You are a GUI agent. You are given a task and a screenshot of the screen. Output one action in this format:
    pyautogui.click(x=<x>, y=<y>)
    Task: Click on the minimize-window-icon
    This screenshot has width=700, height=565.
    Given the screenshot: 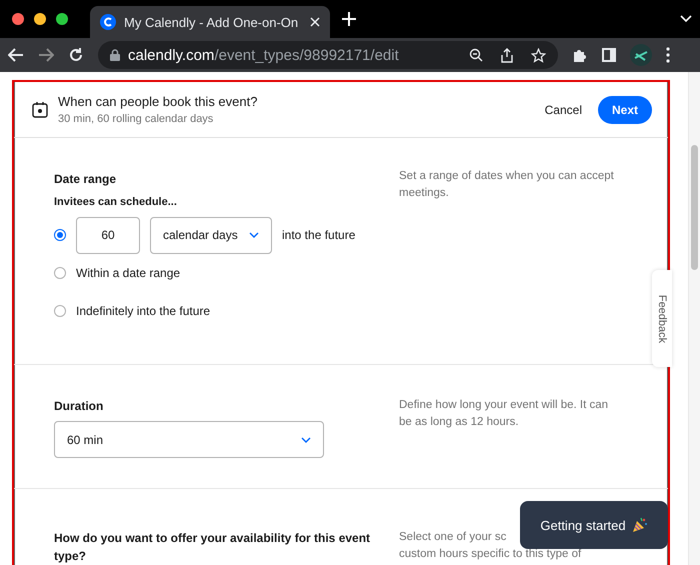 What is the action you would take?
    pyautogui.click(x=40, y=19)
    